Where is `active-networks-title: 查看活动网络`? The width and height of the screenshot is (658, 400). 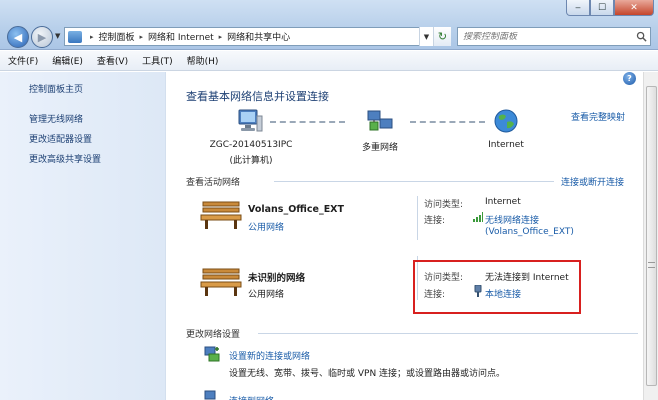 active-networks-title: 查看活动网络 is located at coordinates (213, 183).